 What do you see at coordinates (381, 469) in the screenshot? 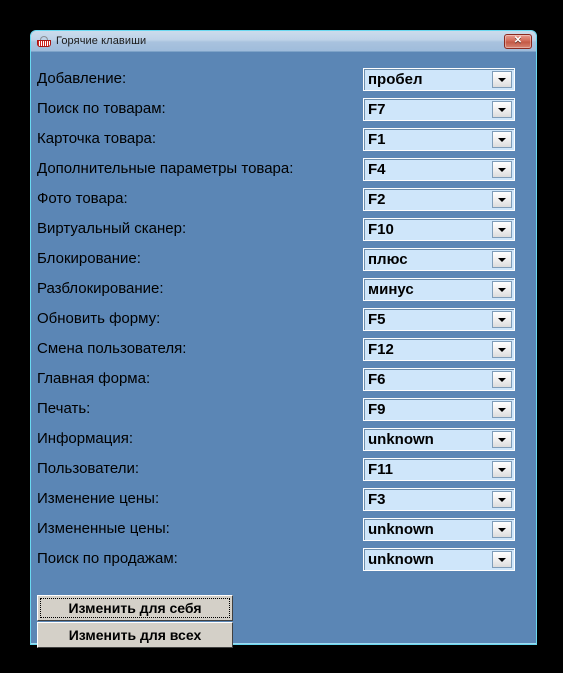
I see `hotkey-select-value: F11` at bounding box center [381, 469].